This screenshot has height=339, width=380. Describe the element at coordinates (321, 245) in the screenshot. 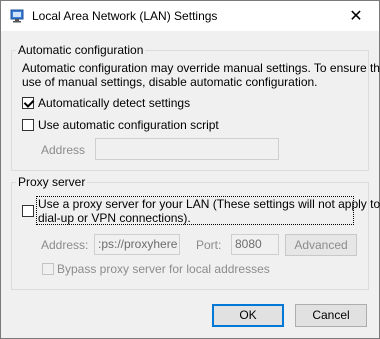

I see `advanced-button: Advanced` at that location.